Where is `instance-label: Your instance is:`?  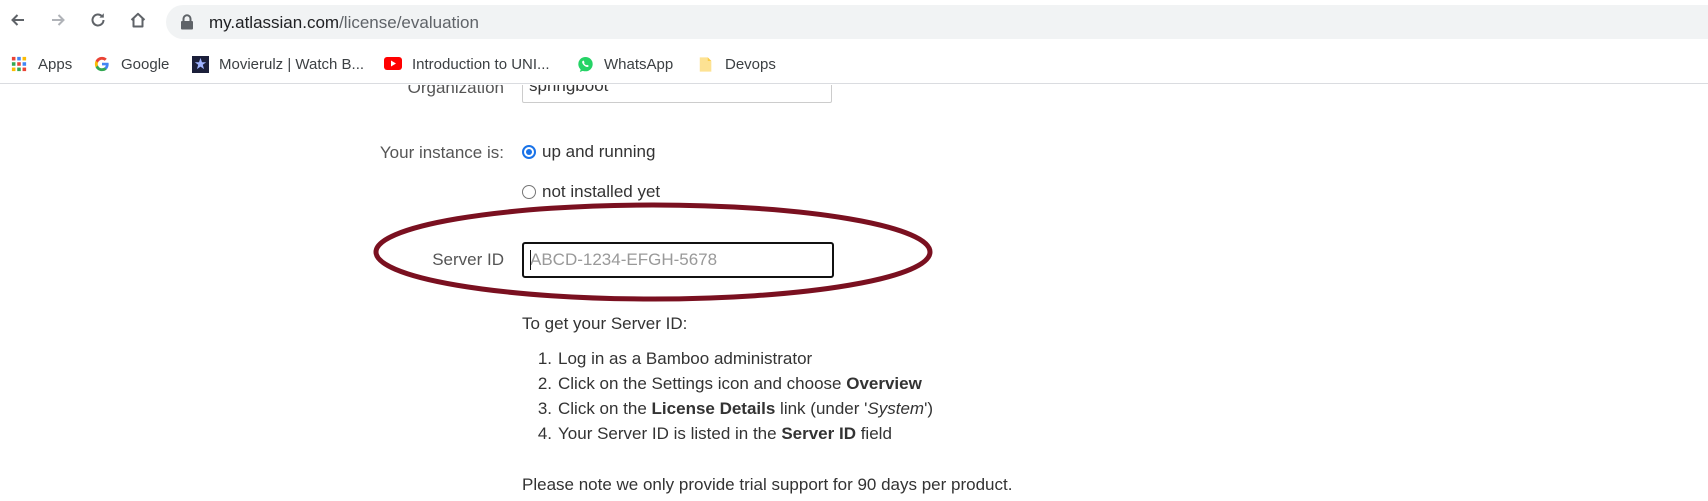
instance-label: Your instance is: is located at coordinates (441, 152).